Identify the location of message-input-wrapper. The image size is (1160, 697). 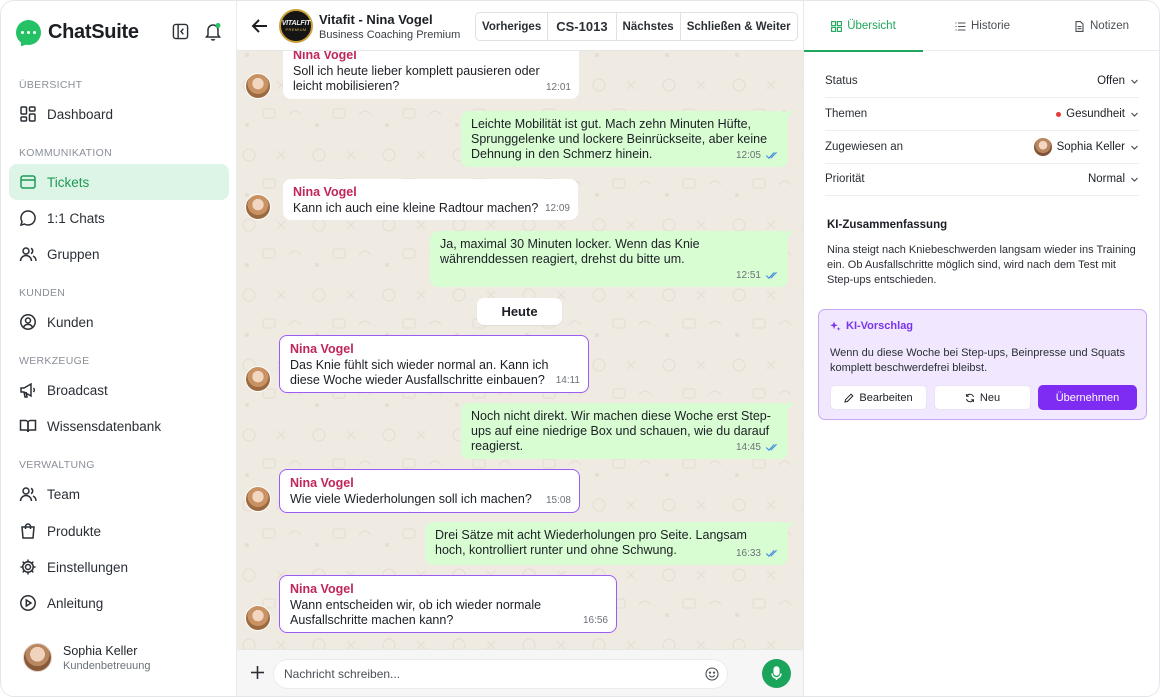
(500, 674).